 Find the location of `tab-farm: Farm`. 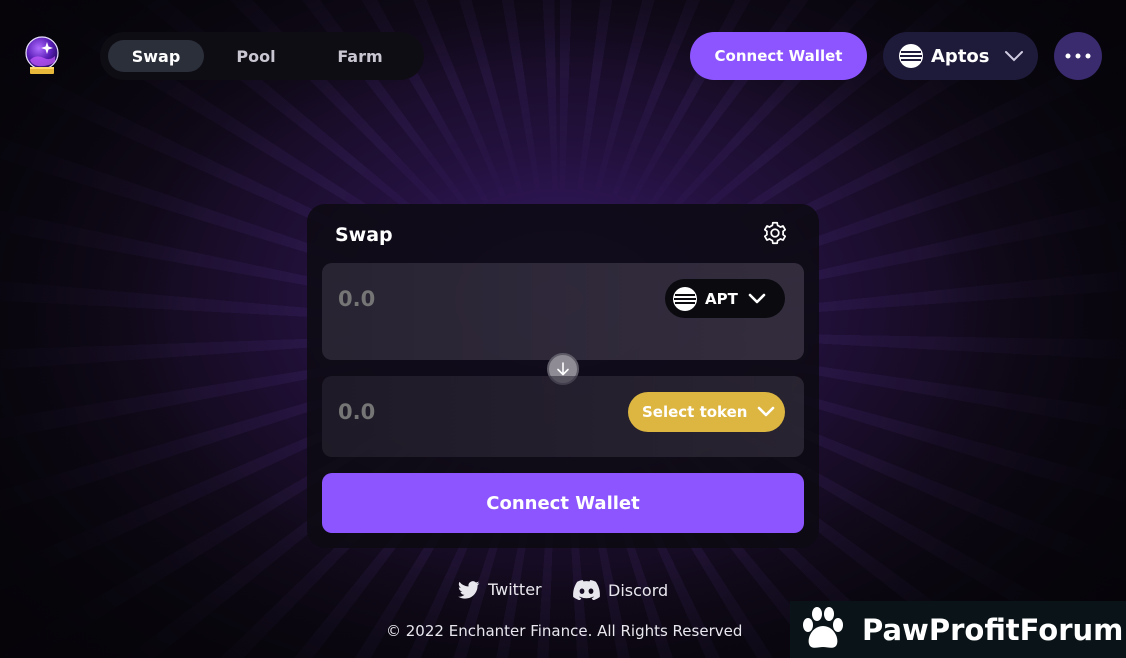

tab-farm: Farm is located at coordinates (360, 56).